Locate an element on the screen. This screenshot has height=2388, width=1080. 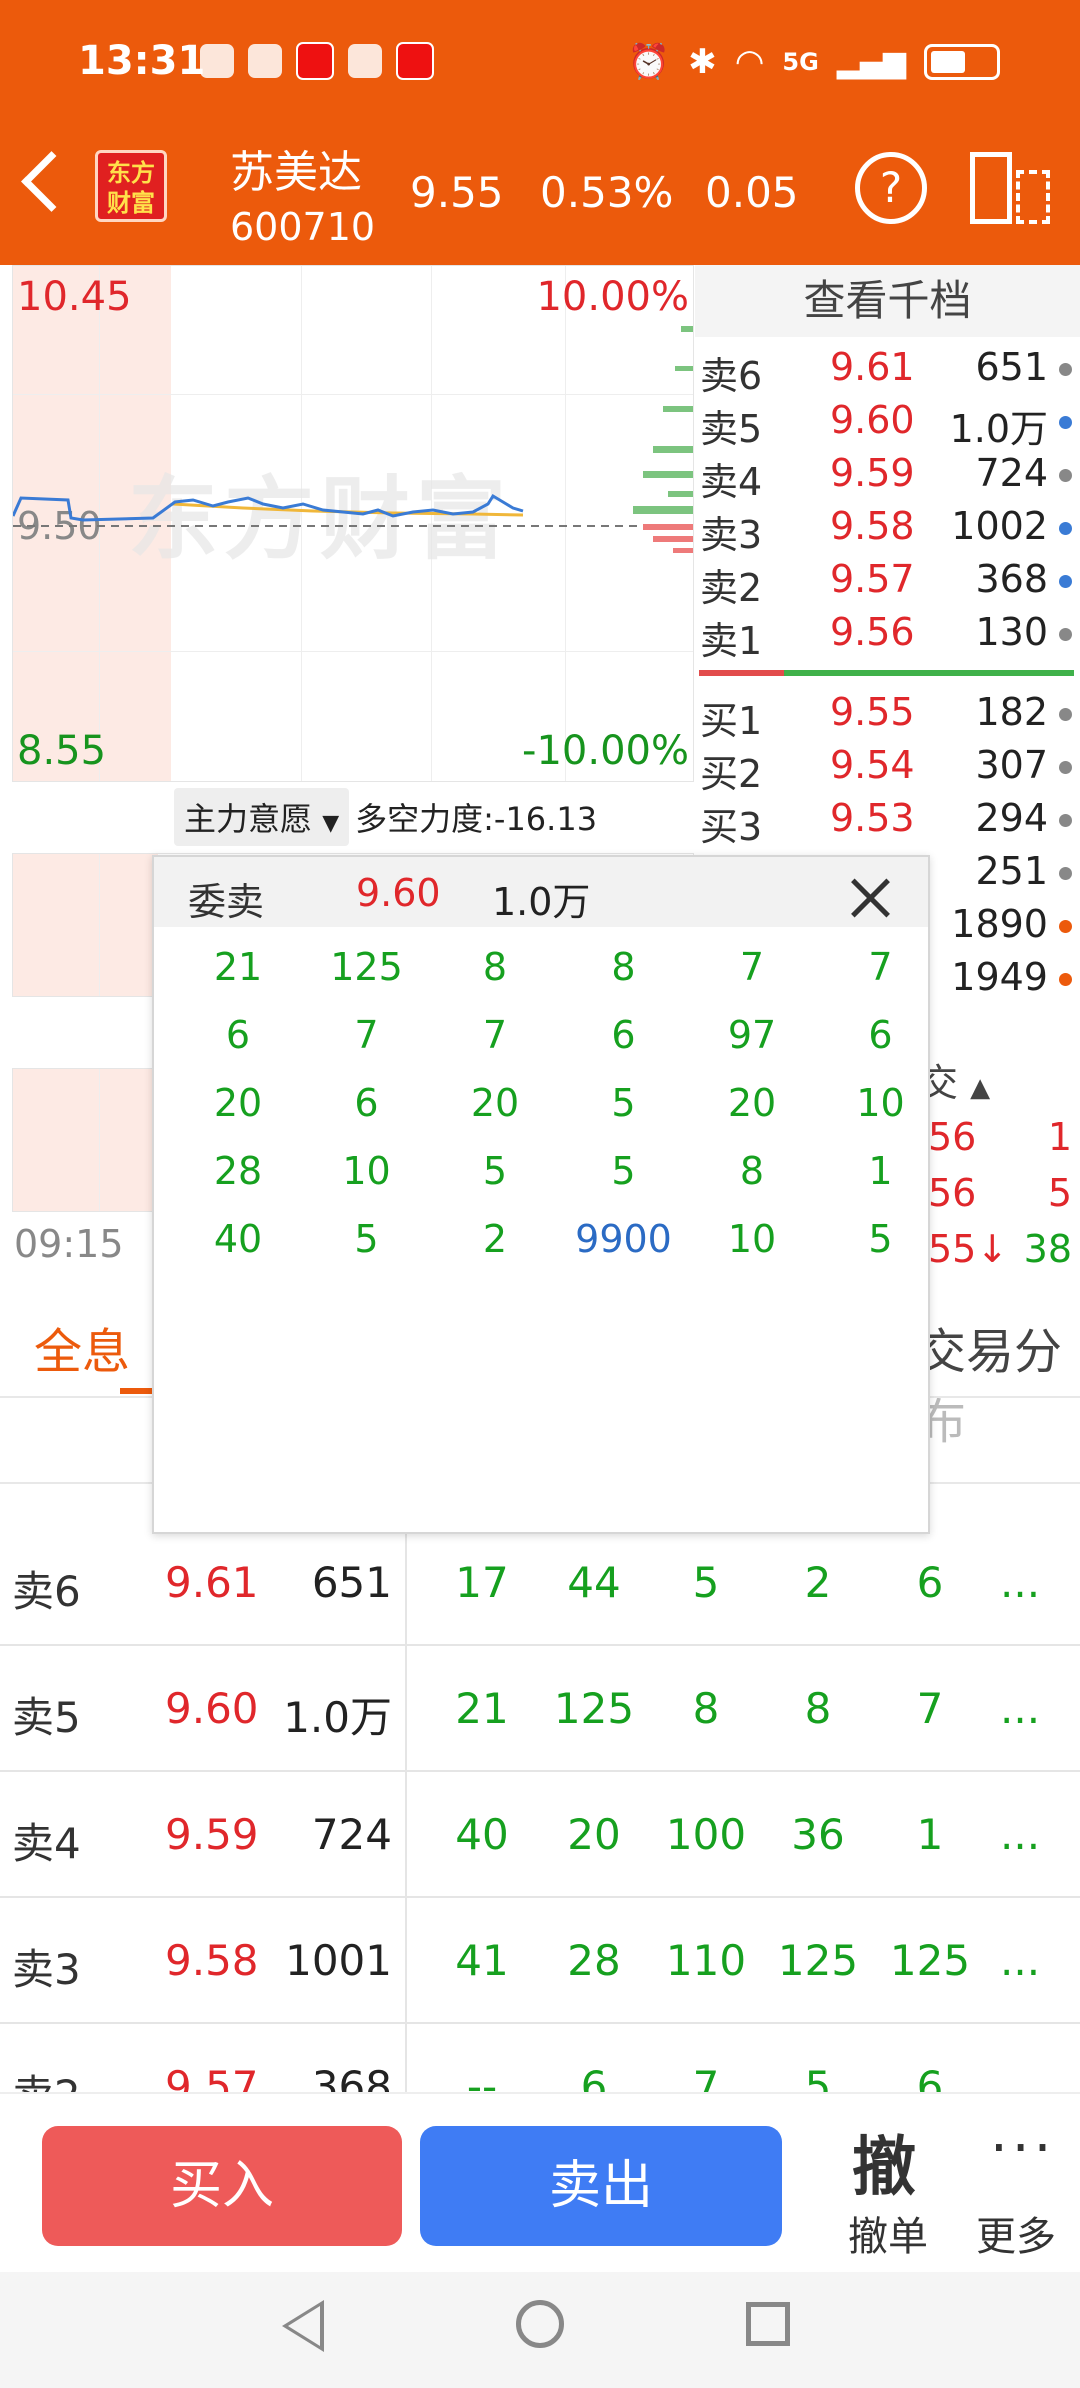
tab-full-info: 全息 is located at coordinates (82, 1347).